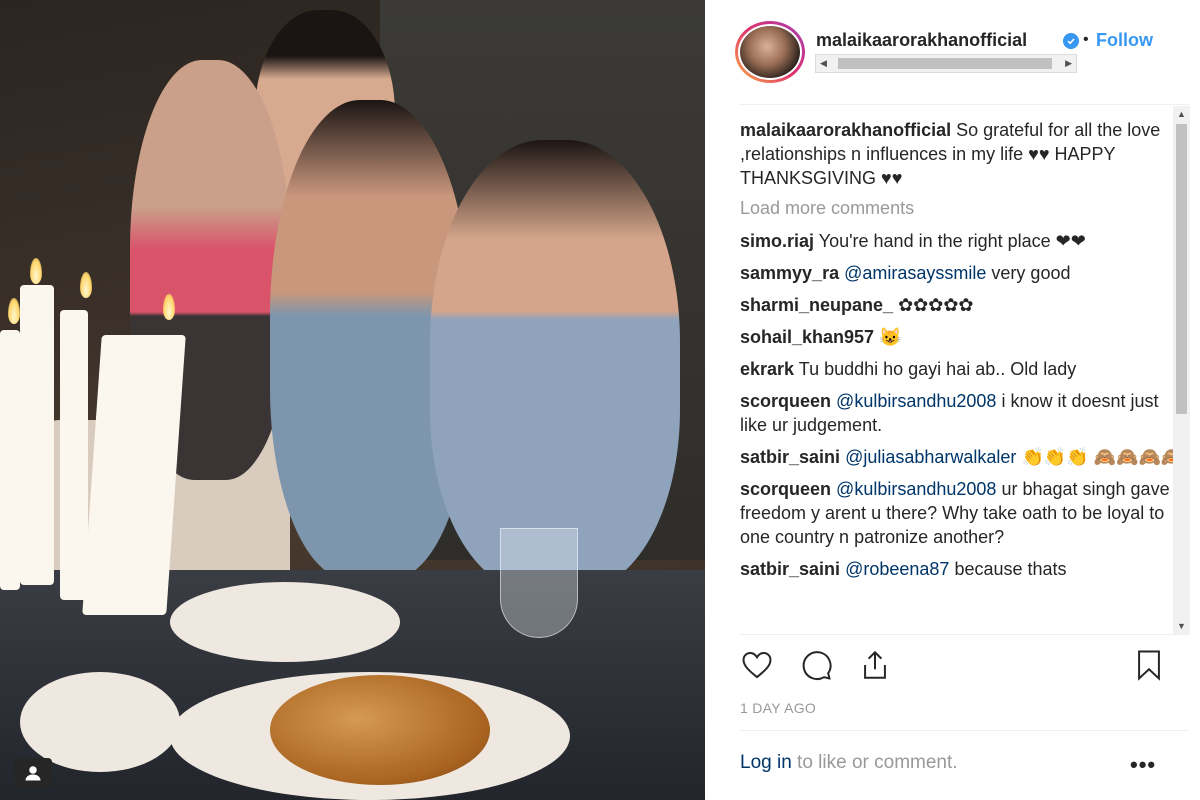  I want to click on comment-author: sharmi_neupane_, so click(816, 305).